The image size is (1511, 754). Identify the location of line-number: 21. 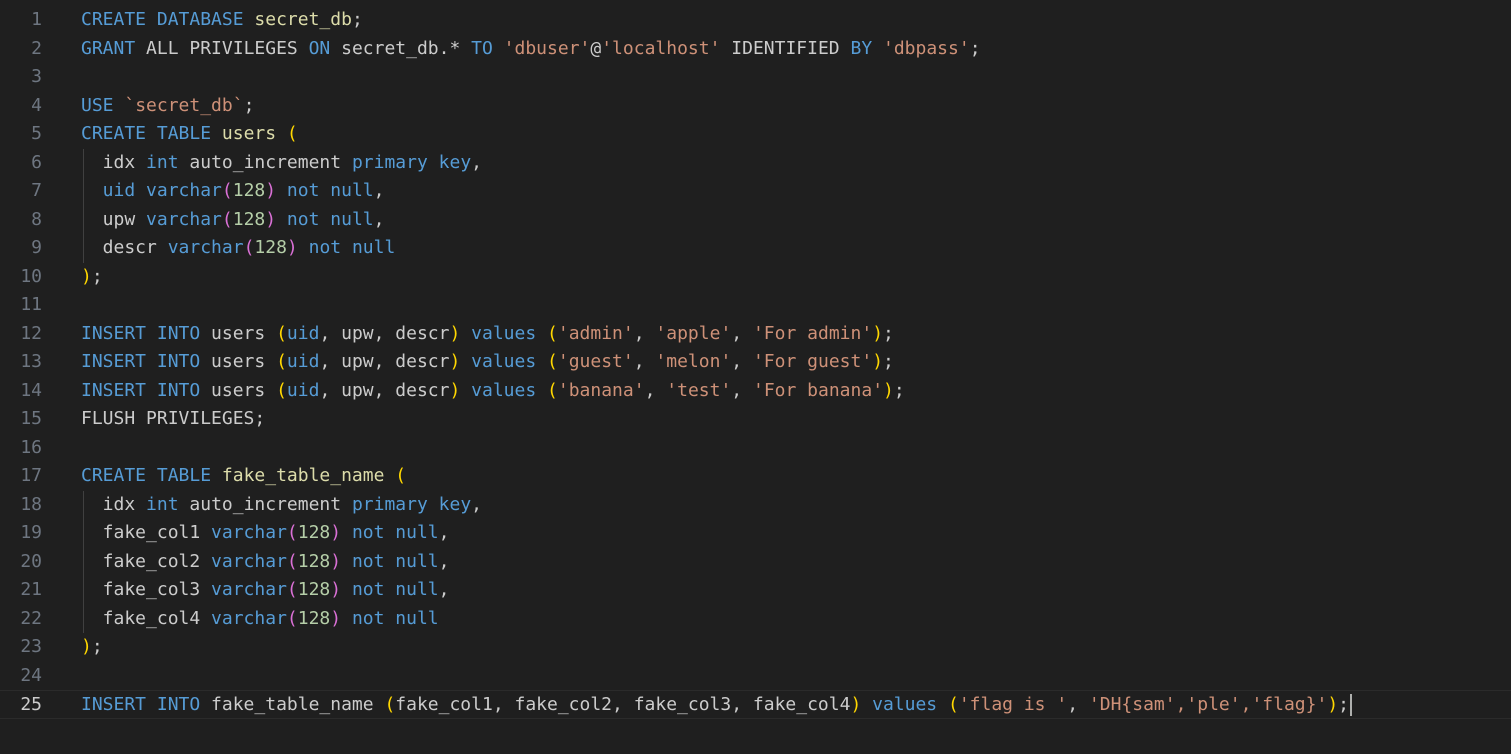
(21, 590).